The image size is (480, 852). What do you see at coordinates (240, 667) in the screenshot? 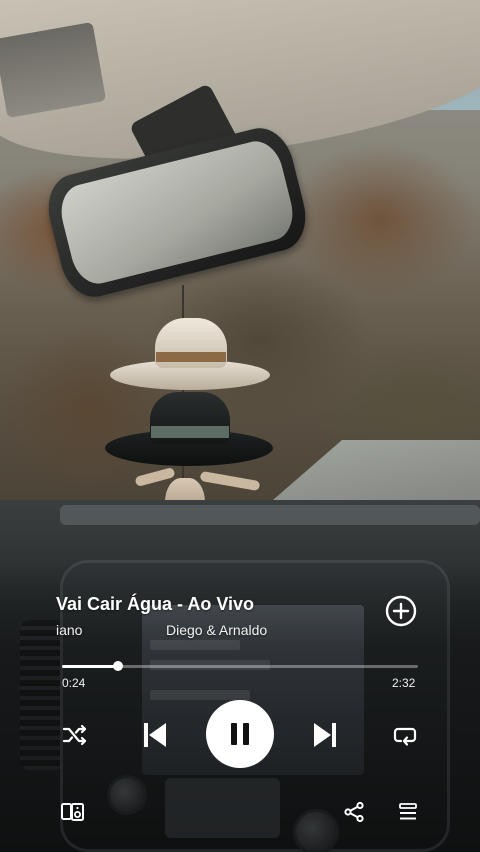
I see `playback-progress-slider` at bounding box center [240, 667].